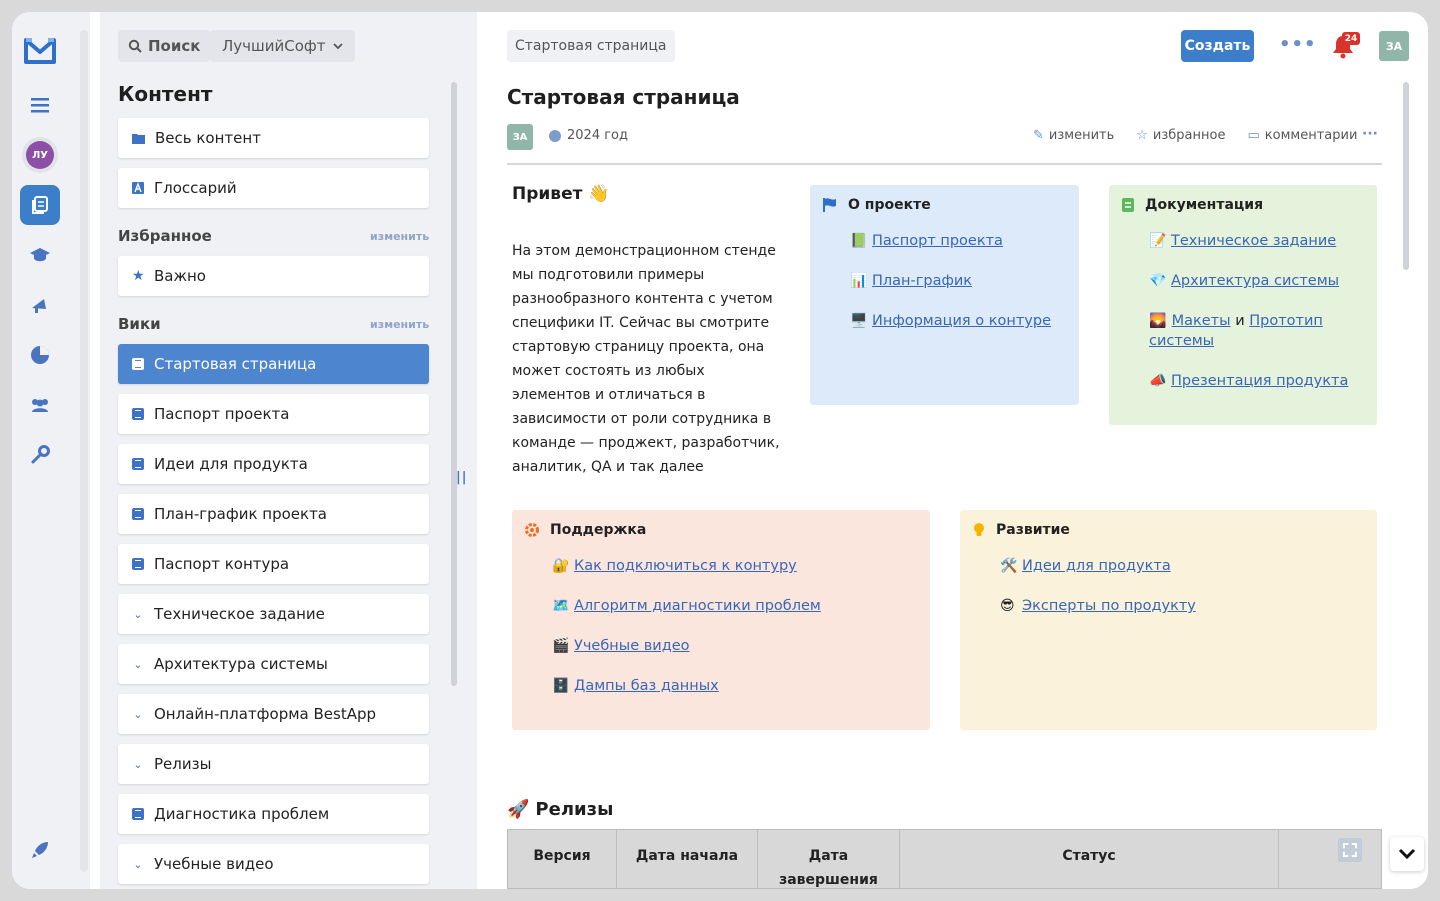 The width and height of the screenshot is (1440, 901). Describe the element at coordinates (1259, 381) in the screenshot. I see `link-presentation: Презентация продукта` at that location.